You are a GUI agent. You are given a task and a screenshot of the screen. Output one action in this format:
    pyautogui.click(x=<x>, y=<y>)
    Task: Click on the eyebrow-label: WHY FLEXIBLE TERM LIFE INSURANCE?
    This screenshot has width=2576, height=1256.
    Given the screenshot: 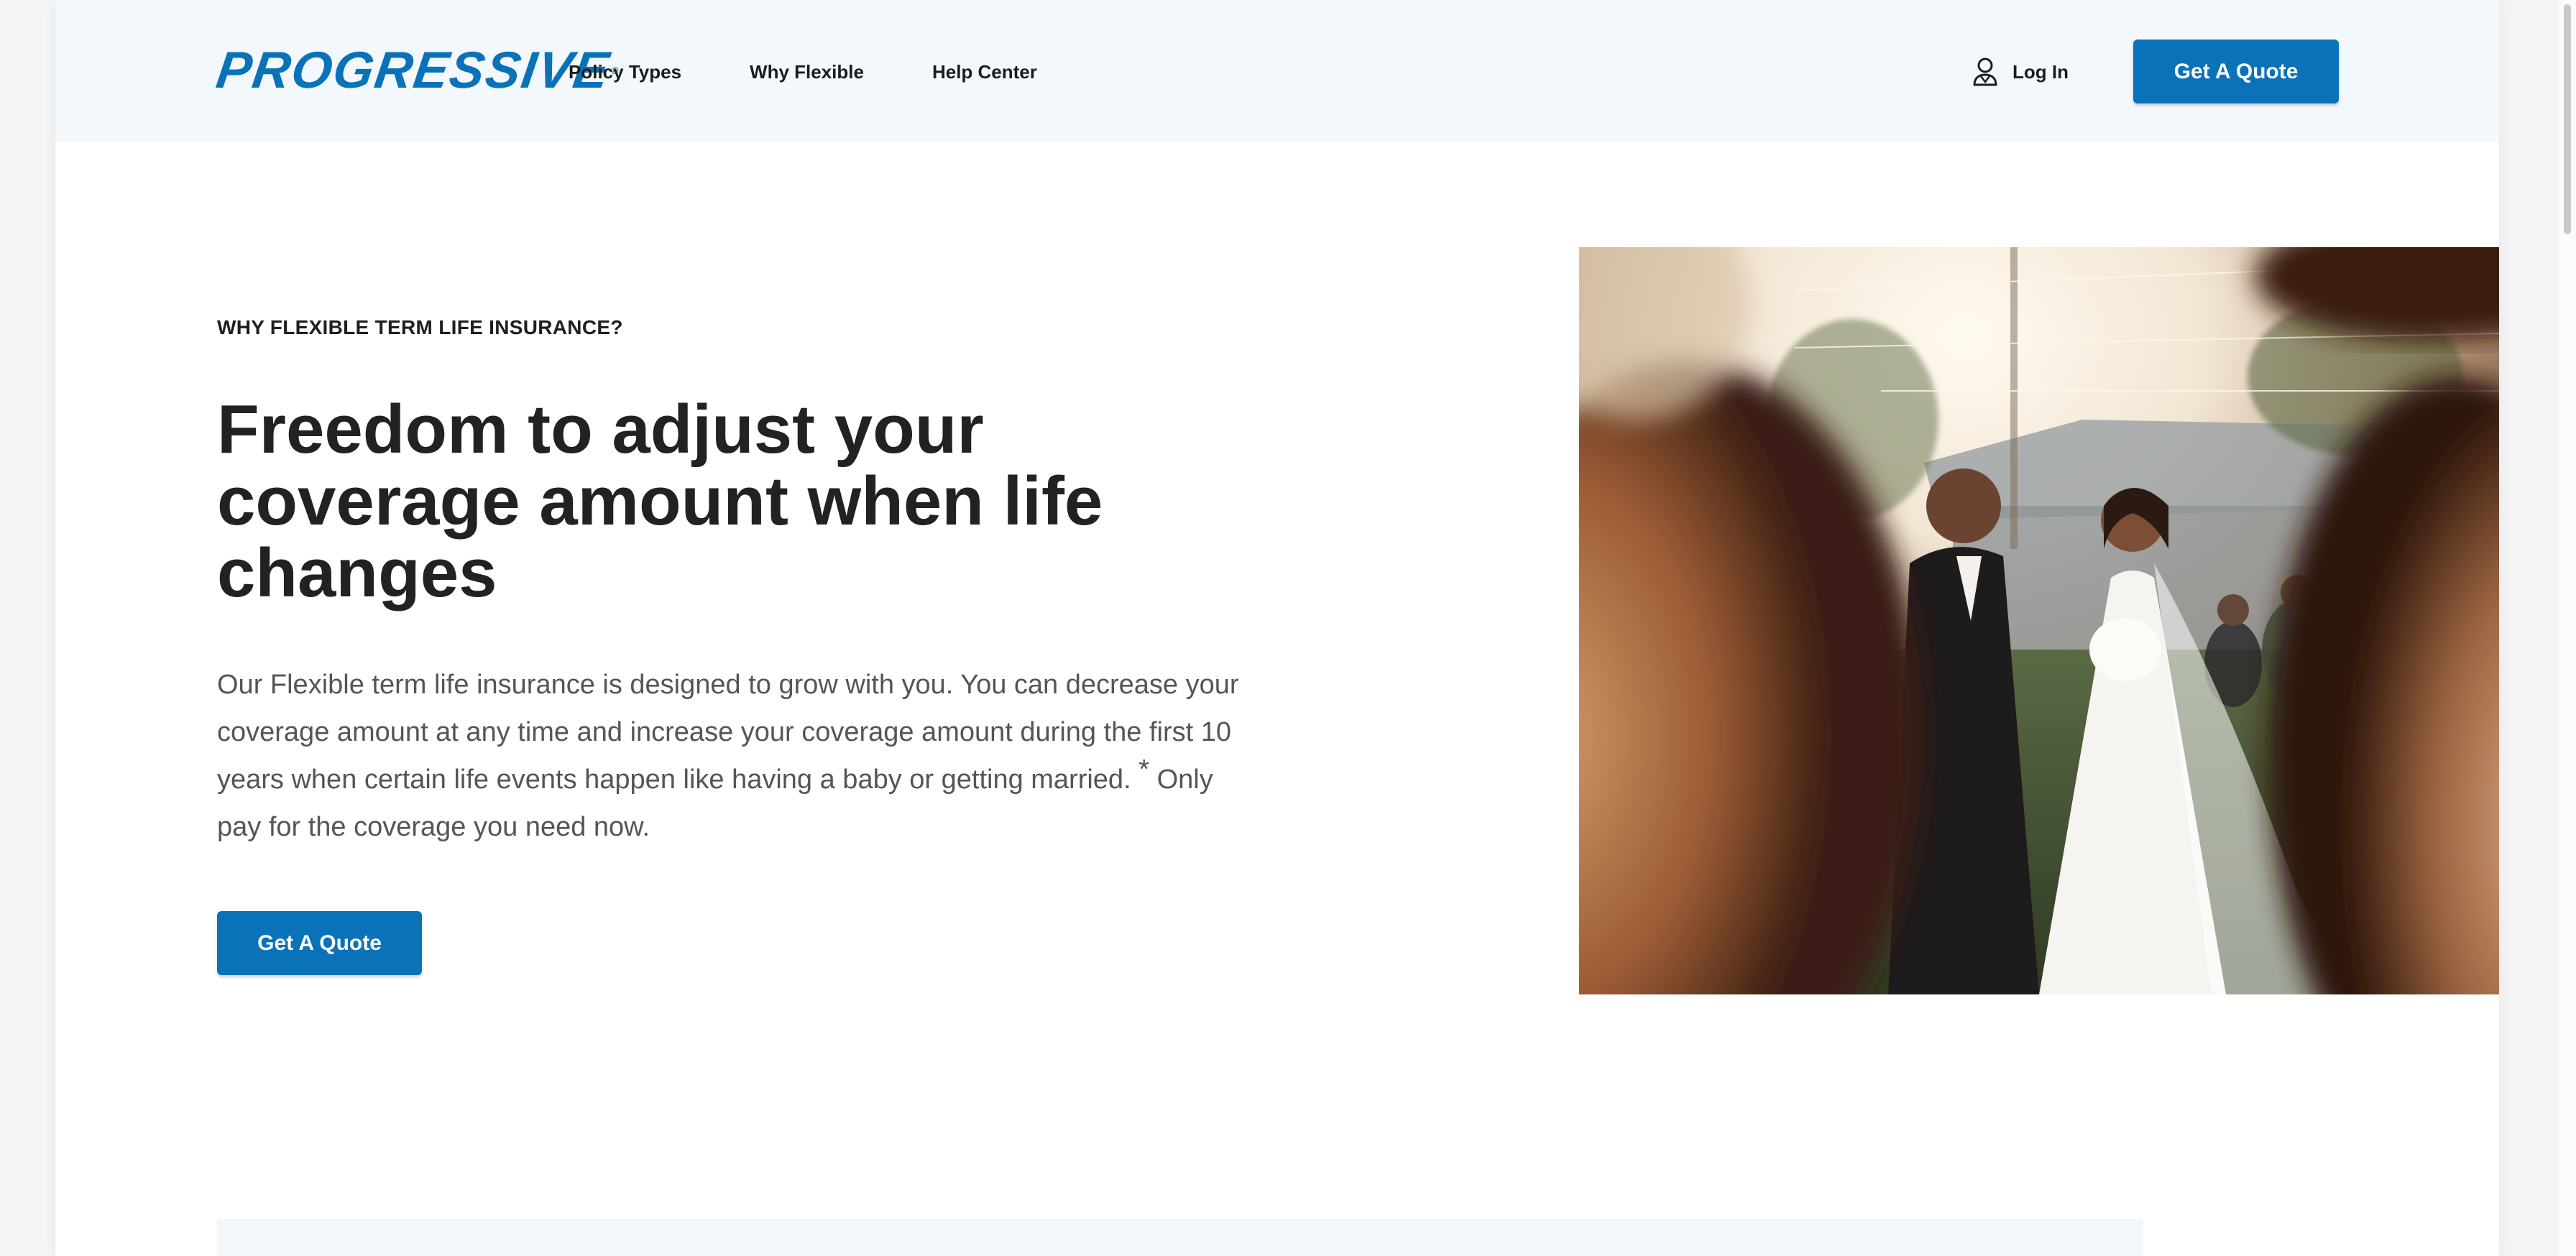 What is the action you would take?
    pyautogui.click(x=420, y=327)
    